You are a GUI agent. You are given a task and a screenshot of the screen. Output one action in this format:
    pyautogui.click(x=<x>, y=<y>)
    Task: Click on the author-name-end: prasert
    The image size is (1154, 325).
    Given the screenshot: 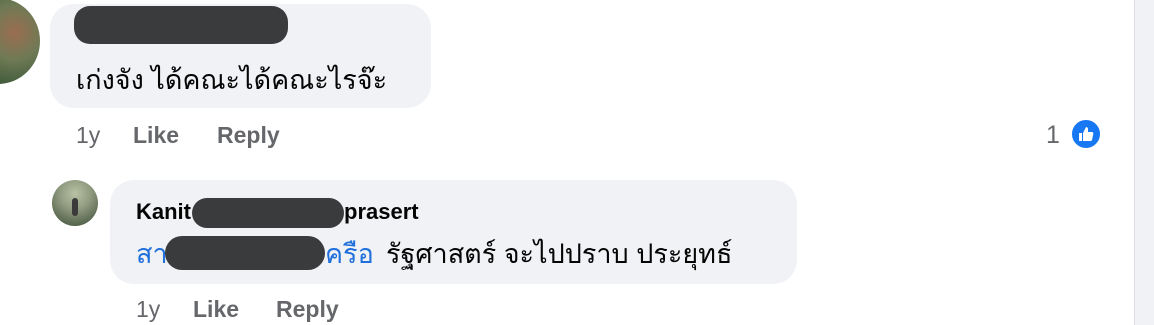 What is the action you would take?
    pyautogui.click(x=381, y=211)
    